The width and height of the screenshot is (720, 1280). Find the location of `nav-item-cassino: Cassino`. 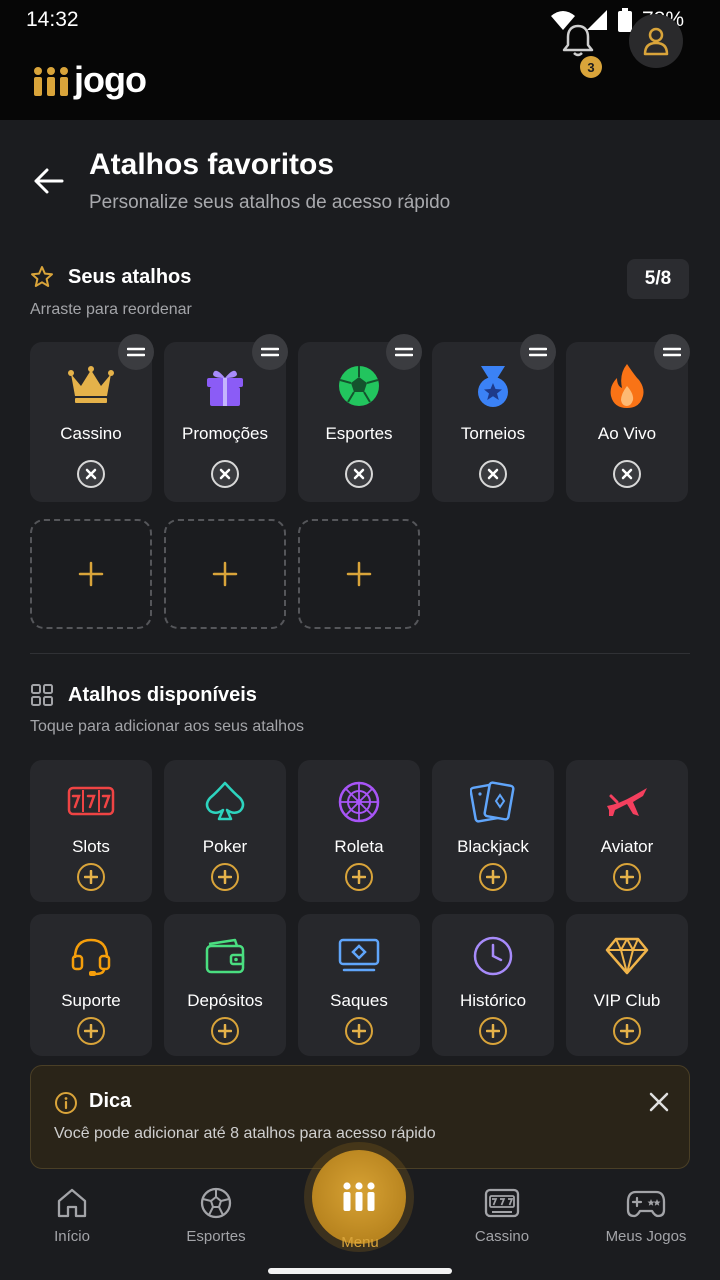

nav-item-cassino: Cassino is located at coordinates (502, 1215).